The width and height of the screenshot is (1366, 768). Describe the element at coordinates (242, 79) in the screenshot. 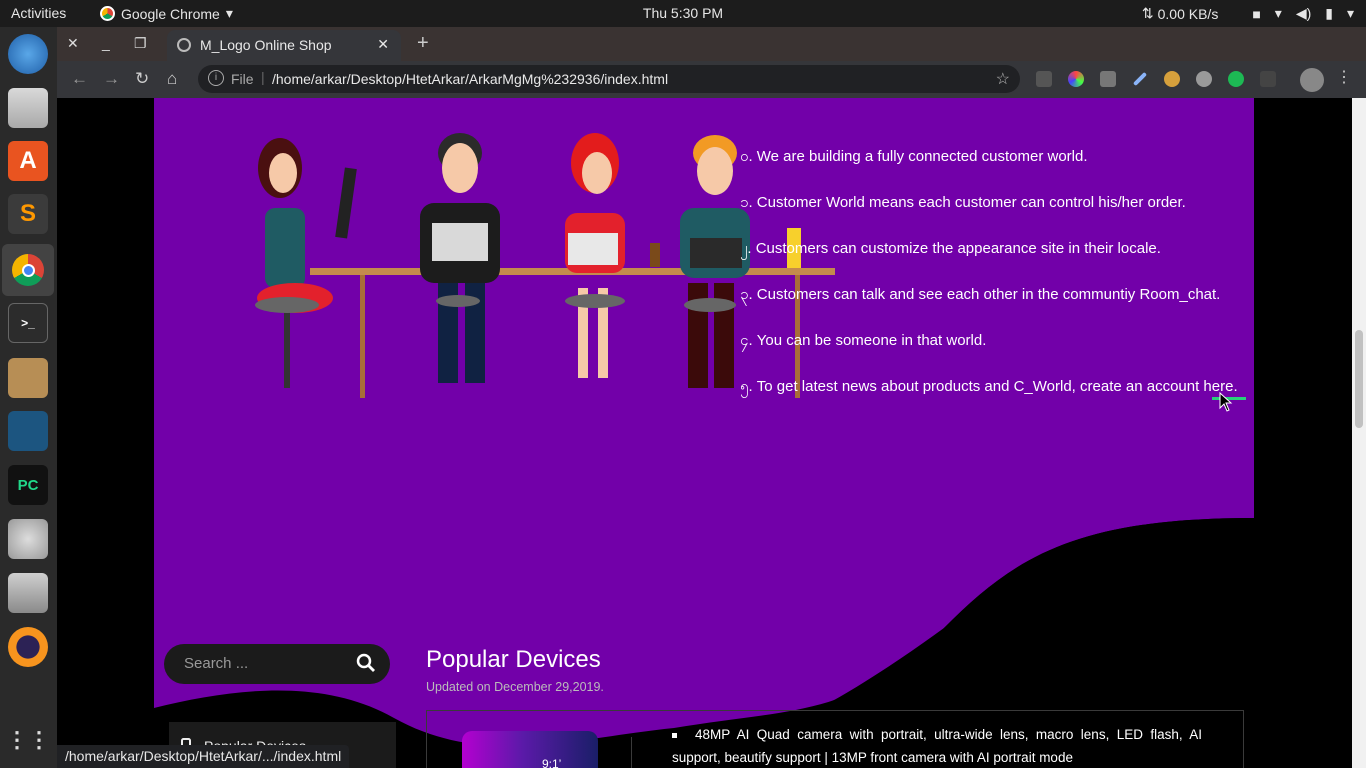

I see `url-scheme: File` at that location.